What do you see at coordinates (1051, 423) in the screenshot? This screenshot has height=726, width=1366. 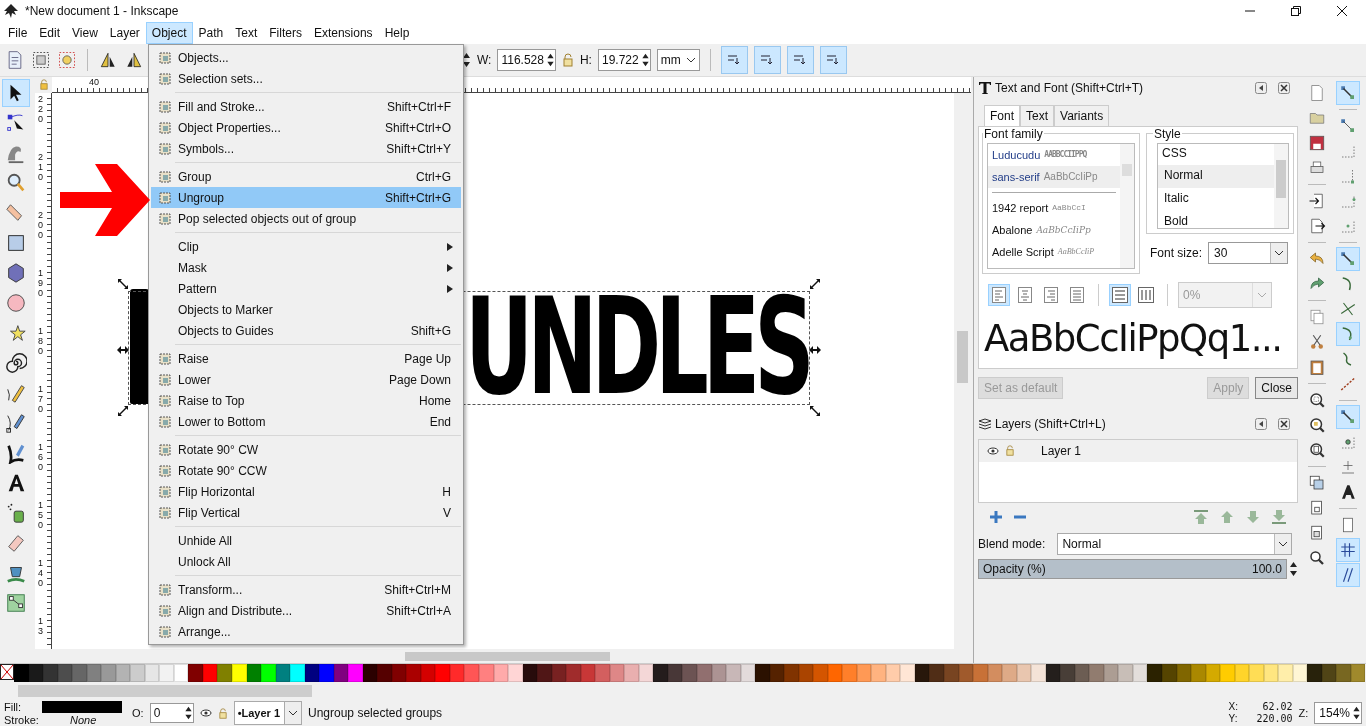 I see `panel-title: Layers (Shift+Ctrl+L)` at bounding box center [1051, 423].